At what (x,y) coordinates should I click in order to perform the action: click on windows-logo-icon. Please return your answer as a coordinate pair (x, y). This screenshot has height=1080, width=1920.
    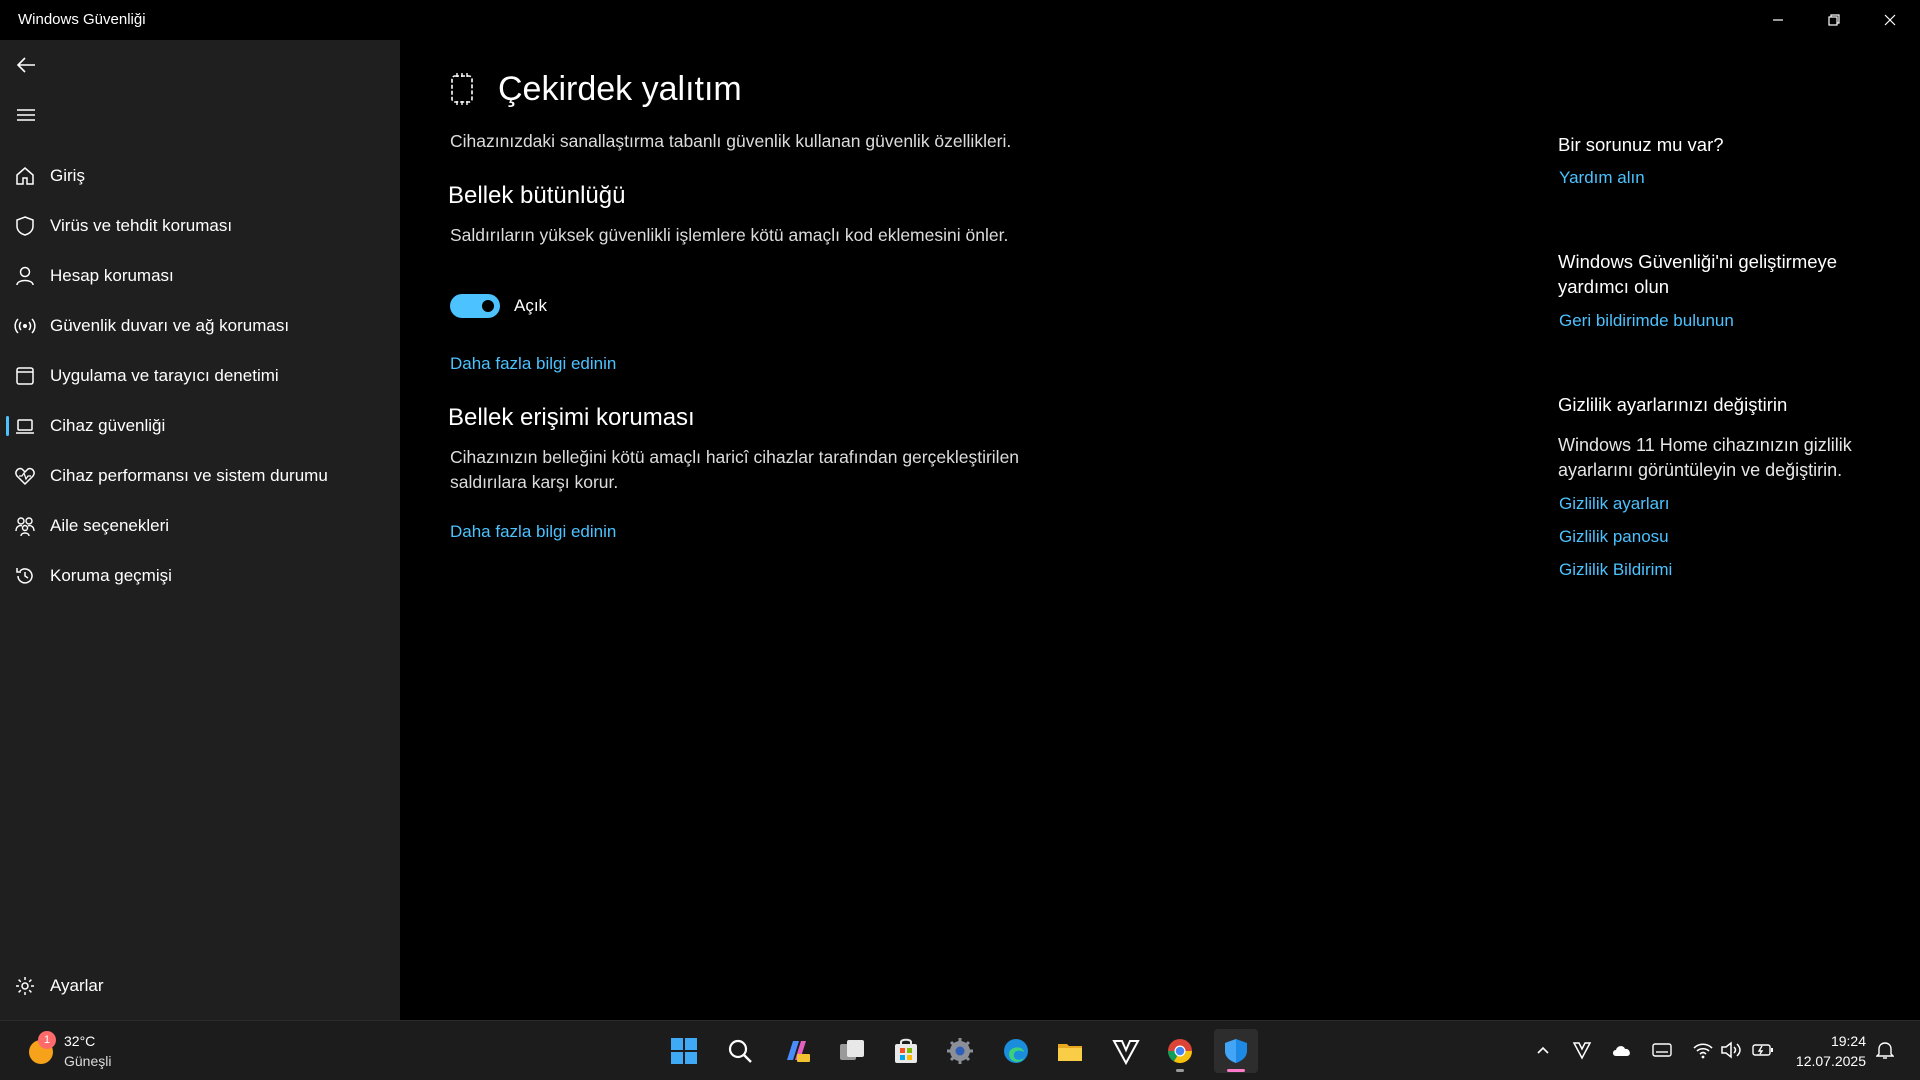
    Looking at the image, I should click on (684, 1051).